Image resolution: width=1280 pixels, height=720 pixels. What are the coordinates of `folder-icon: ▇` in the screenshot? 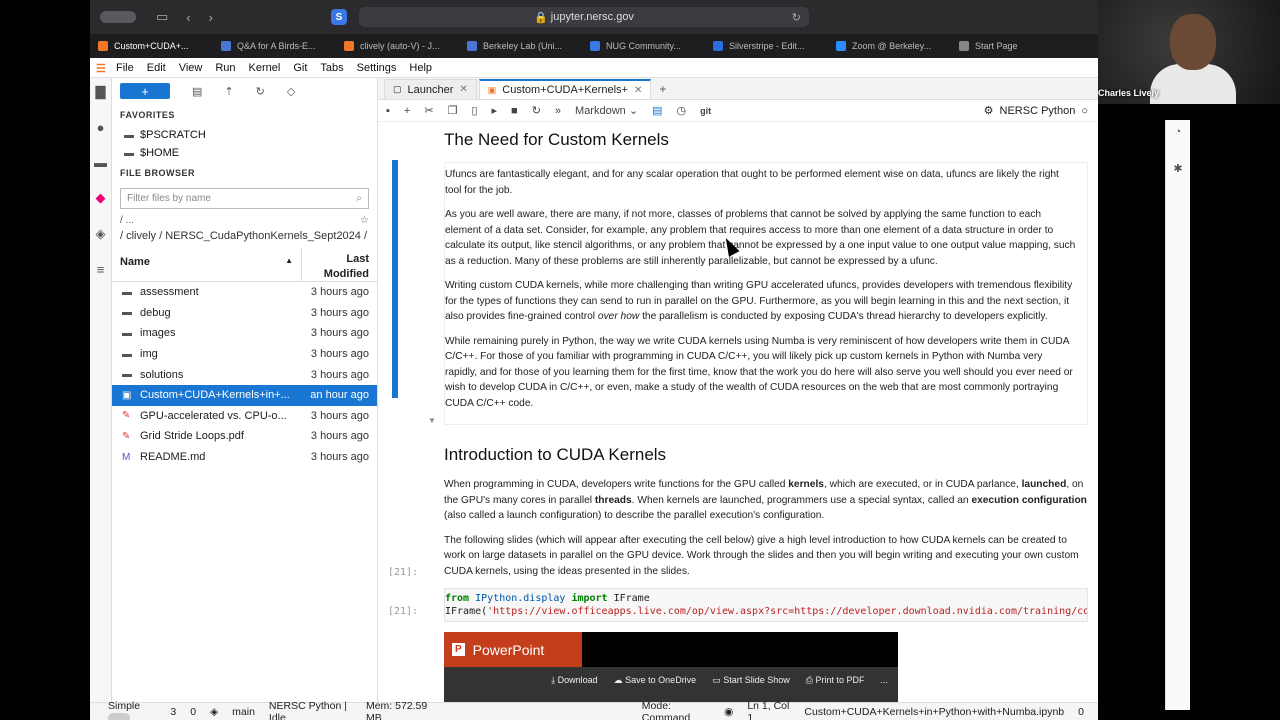 It's located at (101, 92).